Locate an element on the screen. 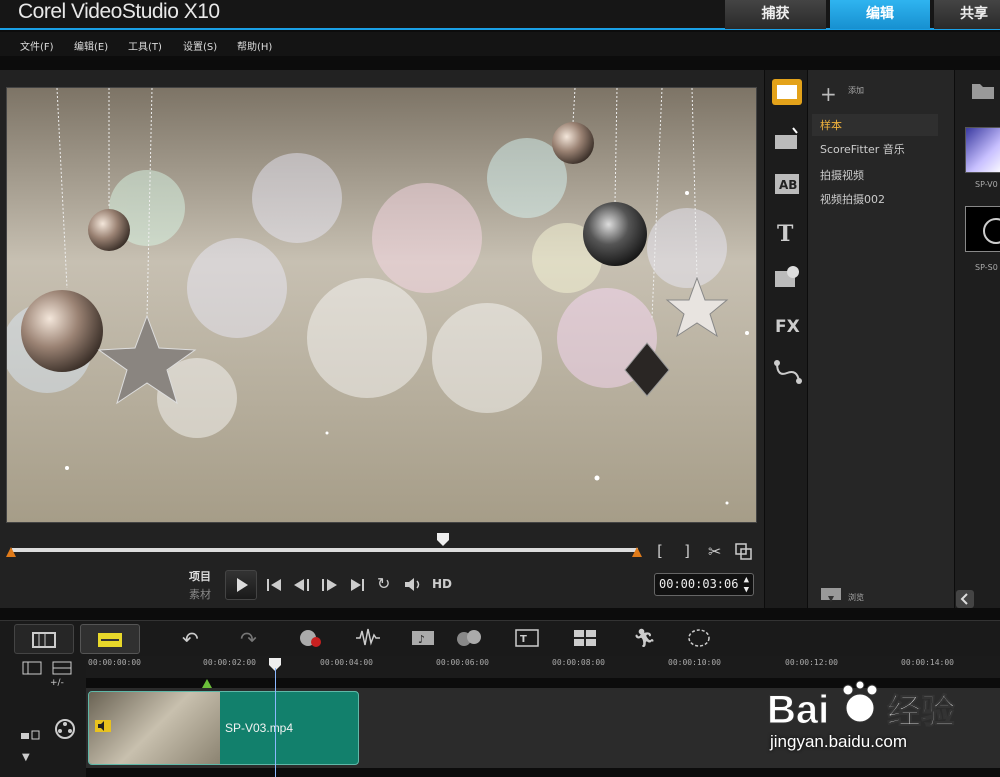 The height and width of the screenshot is (777, 1000). play-button is located at coordinates (241, 585).